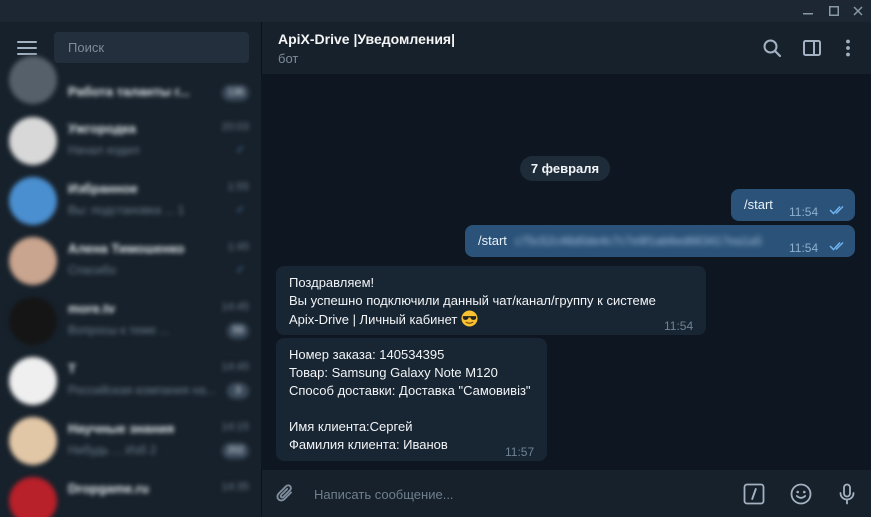 This screenshot has height=517, width=871. What do you see at coordinates (130, 441) in the screenshot?
I see `chat-list-item: Научные знания Нибудь ... Изб 2 14:15 202` at bounding box center [130, 441].